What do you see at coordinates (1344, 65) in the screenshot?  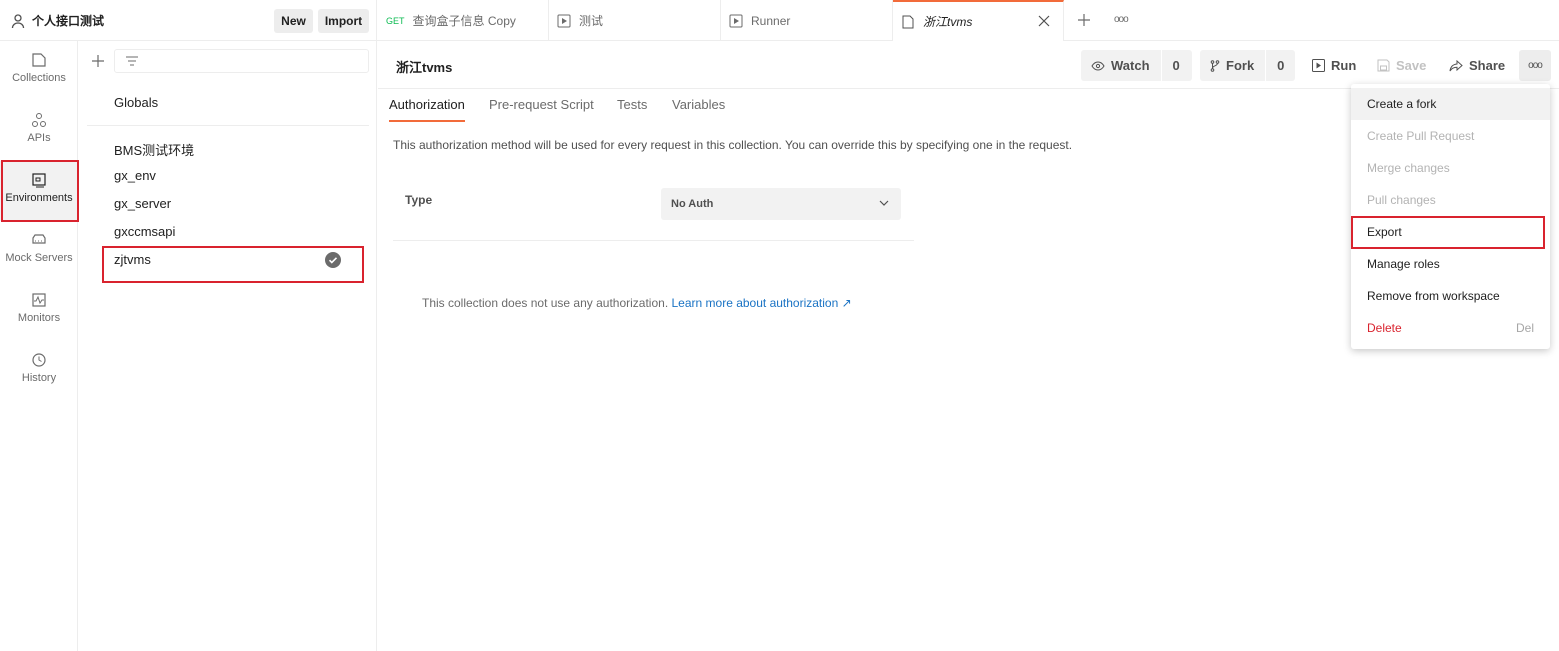 I see `run-label: Run` at bounding box center [1344, 65].